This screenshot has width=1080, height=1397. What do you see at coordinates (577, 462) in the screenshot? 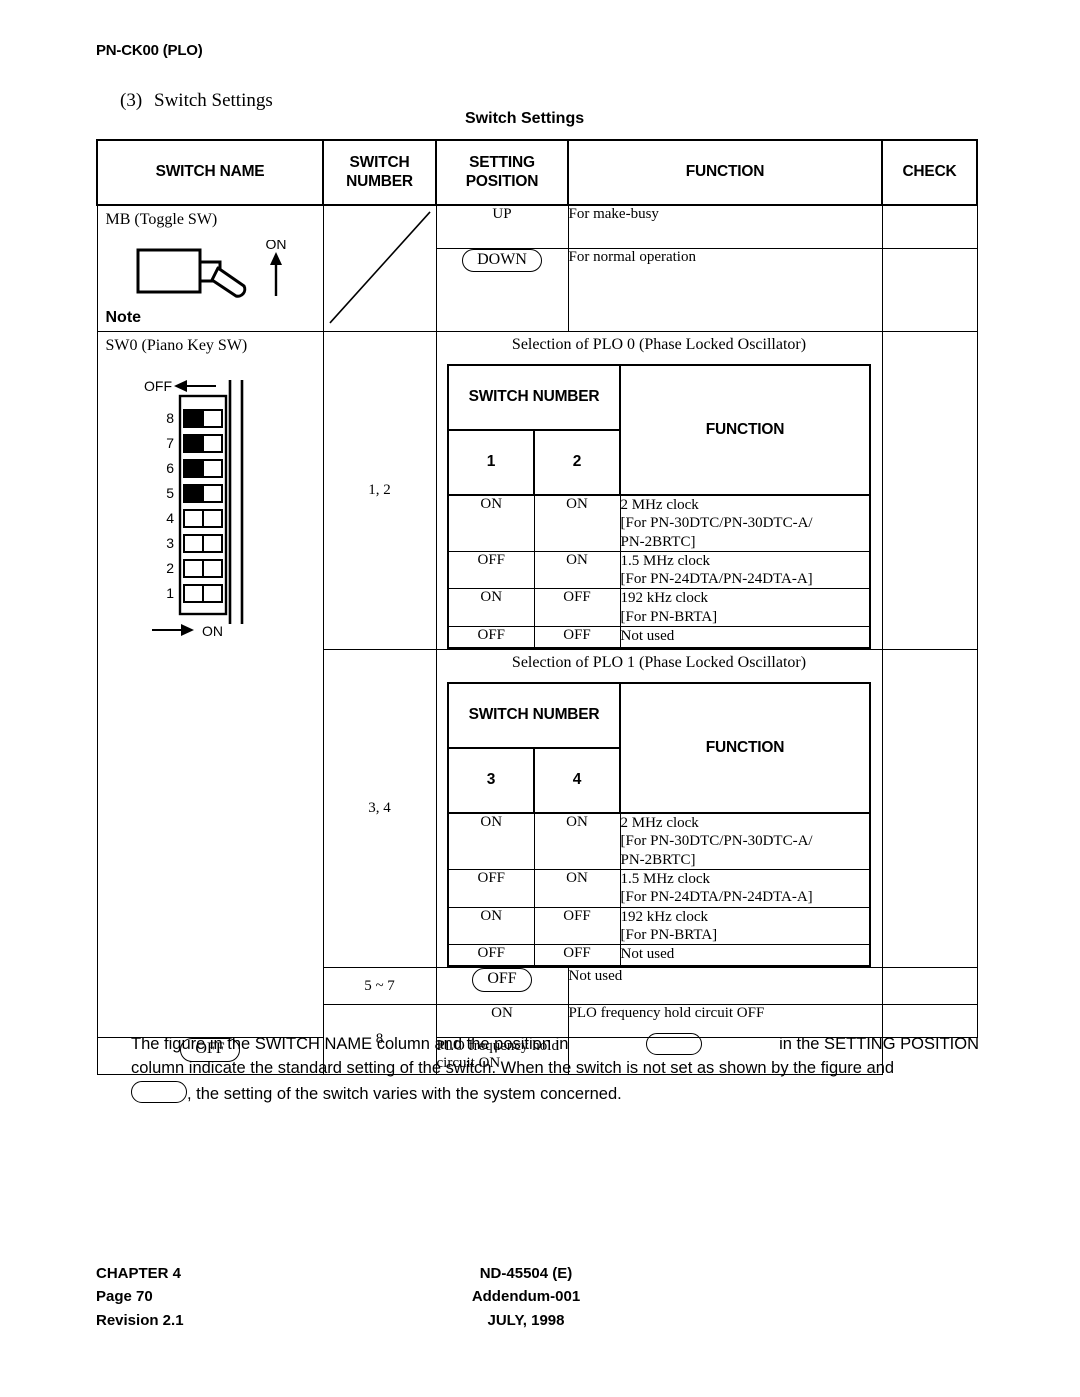
I see `plo0-col-2: 2` at bounding box center [577, 462].